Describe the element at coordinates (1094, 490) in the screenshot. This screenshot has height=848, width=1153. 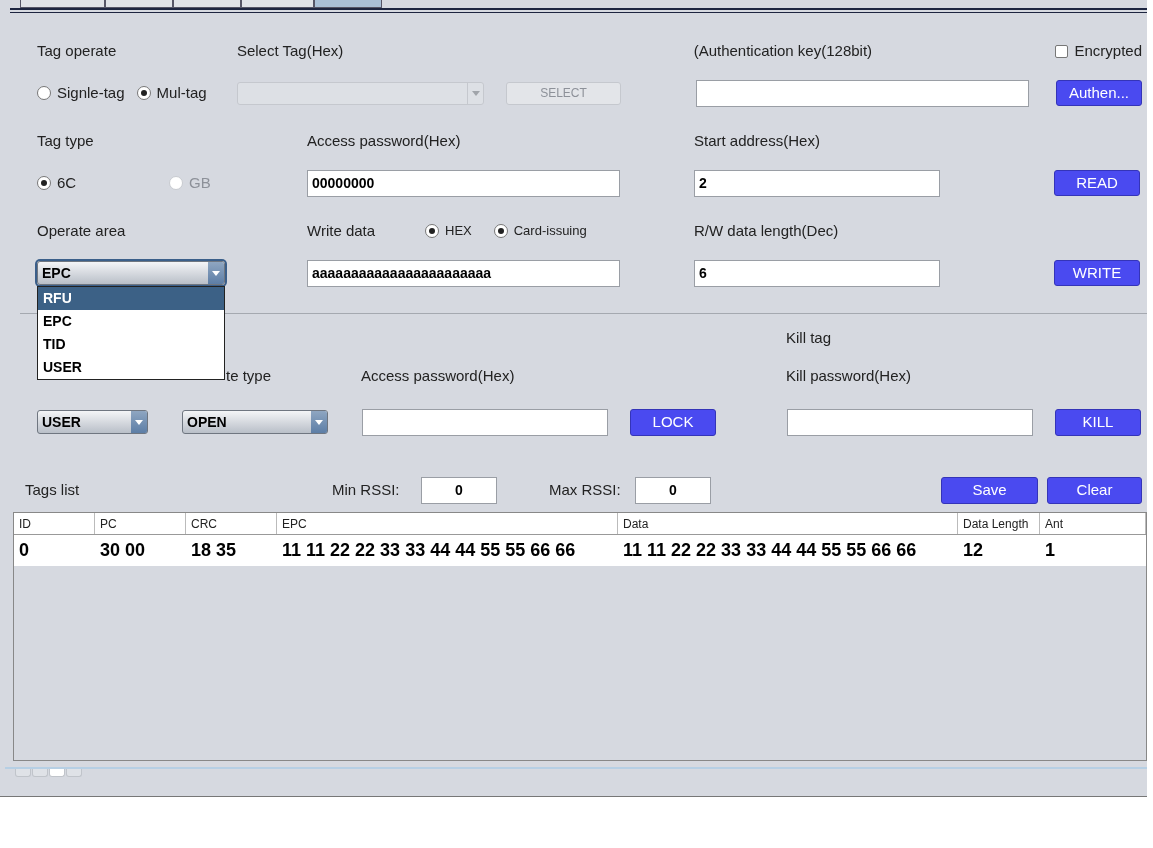
I see `clear-button: Clear` at that location.